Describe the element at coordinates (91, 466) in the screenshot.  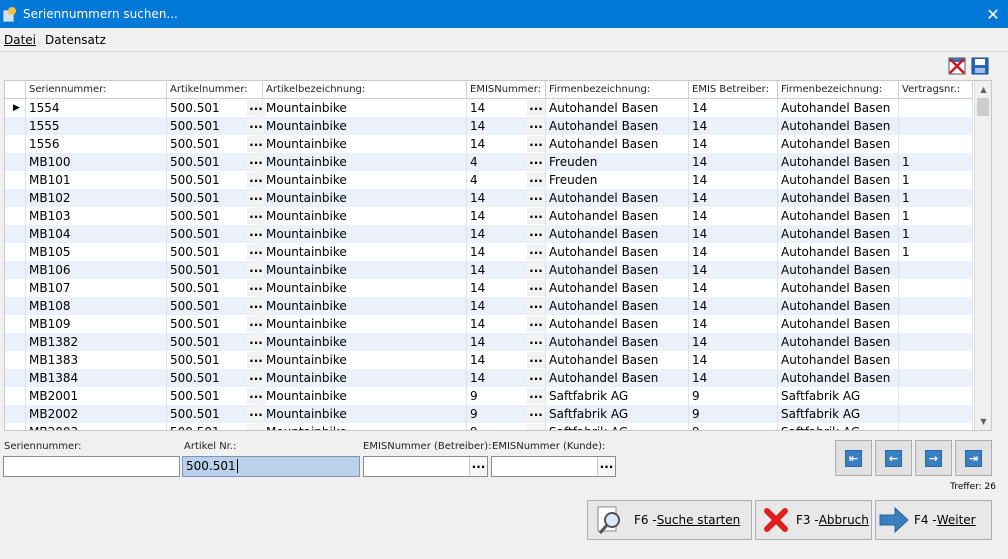
I see `seriennummer-input` at that location.